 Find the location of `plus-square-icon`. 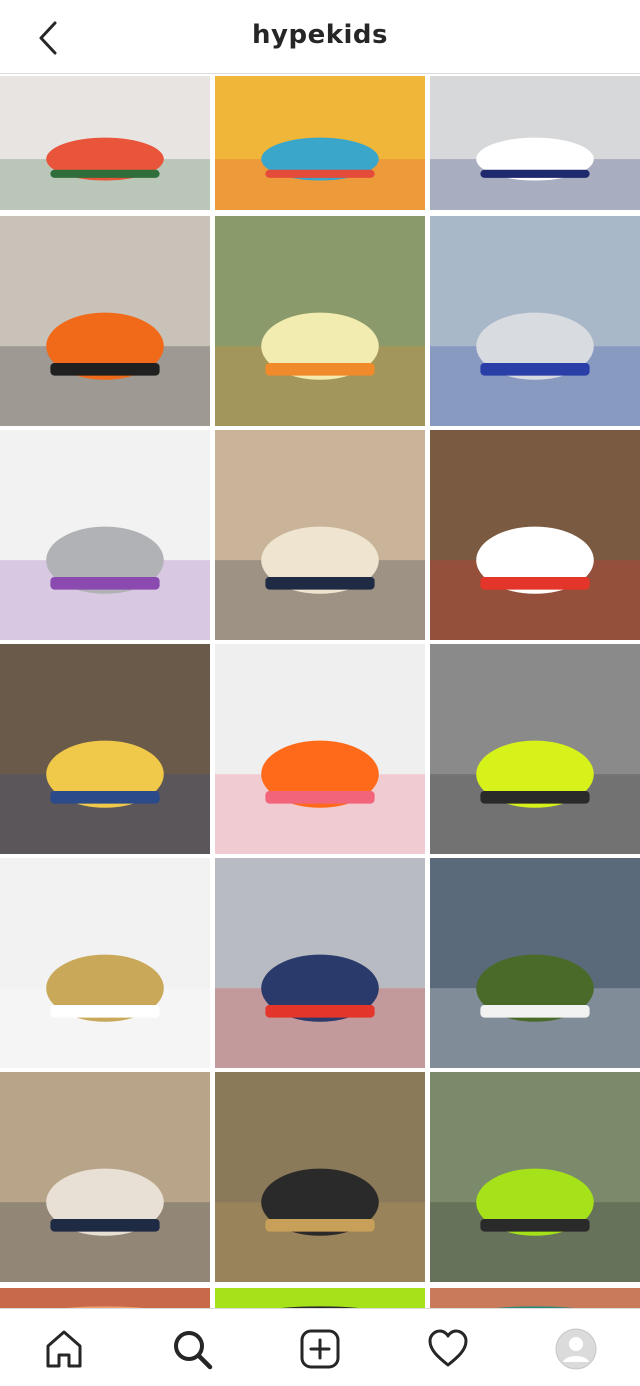

plus-square-icon is located at coordinates (320, 1349).